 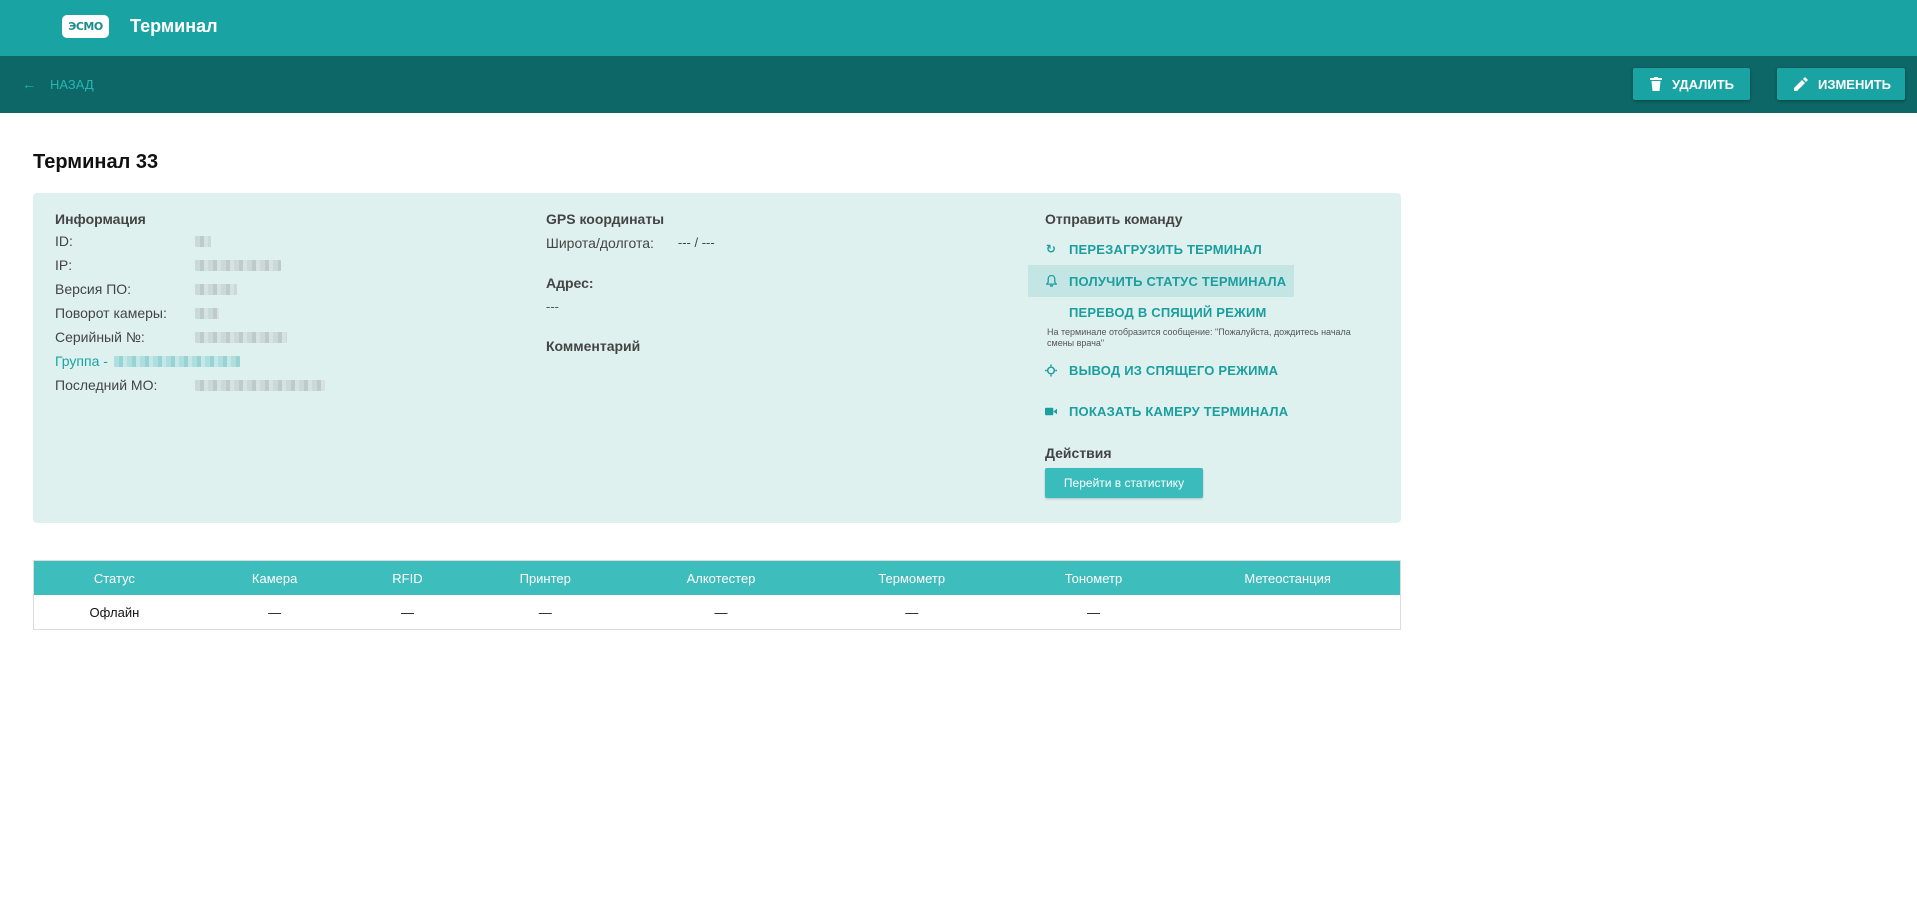 I want to click on edit-label: ИЗМЕНИТЬ, so click(x=1854, y=84).